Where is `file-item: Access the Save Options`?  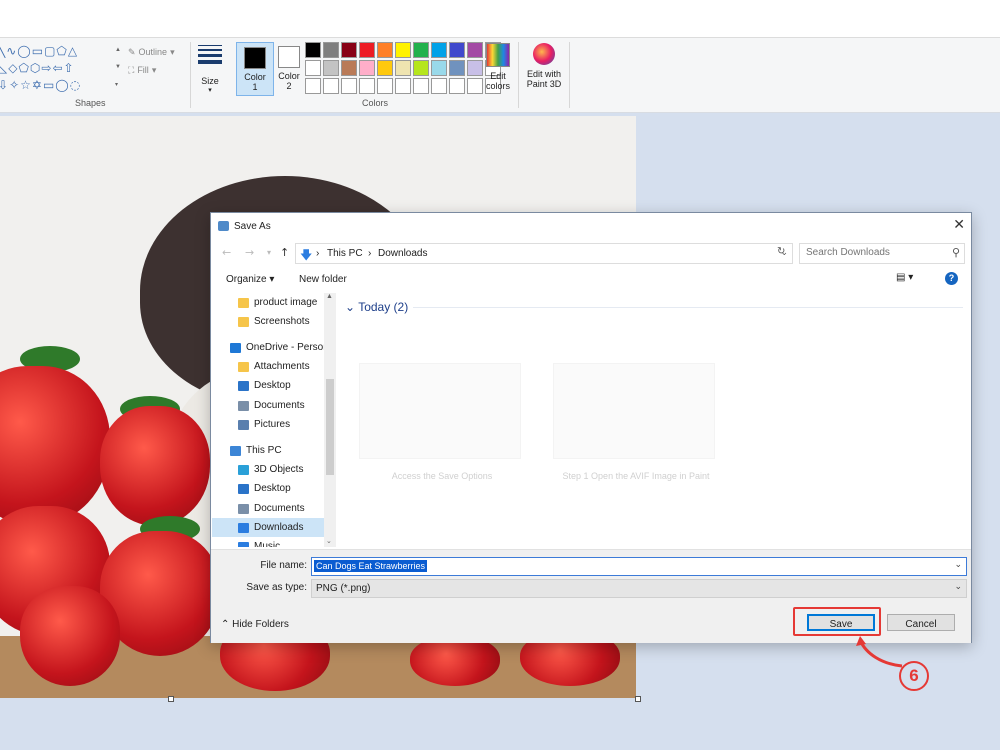
file-item: Access the Save Options is located at coordinates (442, 422).